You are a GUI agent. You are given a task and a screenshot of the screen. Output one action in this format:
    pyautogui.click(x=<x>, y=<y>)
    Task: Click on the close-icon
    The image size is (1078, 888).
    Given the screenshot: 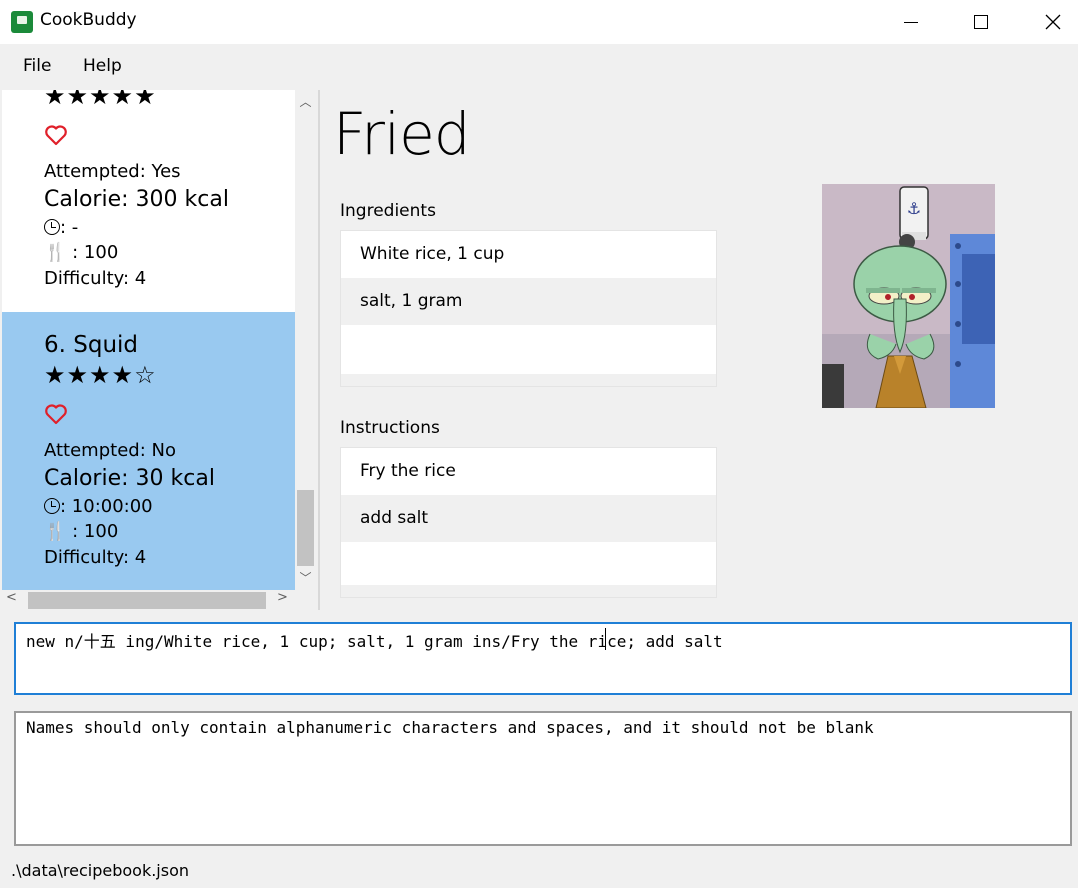 What is the action you would take?
    pyautogui.click(x=1053, y=22)
    